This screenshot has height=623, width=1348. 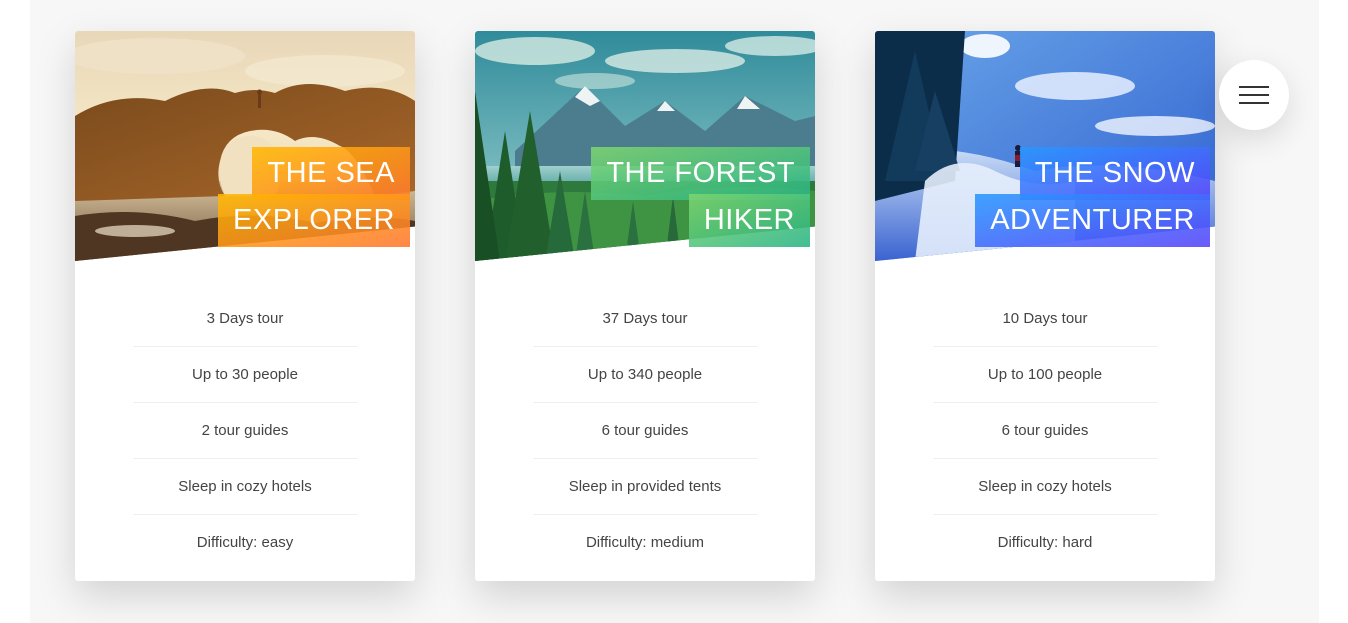 What do you see at coordinates (245, 375) in the screenshot?
I see `tour-detail-group-size: Up to 30 people` at bounding box center [245, 375].